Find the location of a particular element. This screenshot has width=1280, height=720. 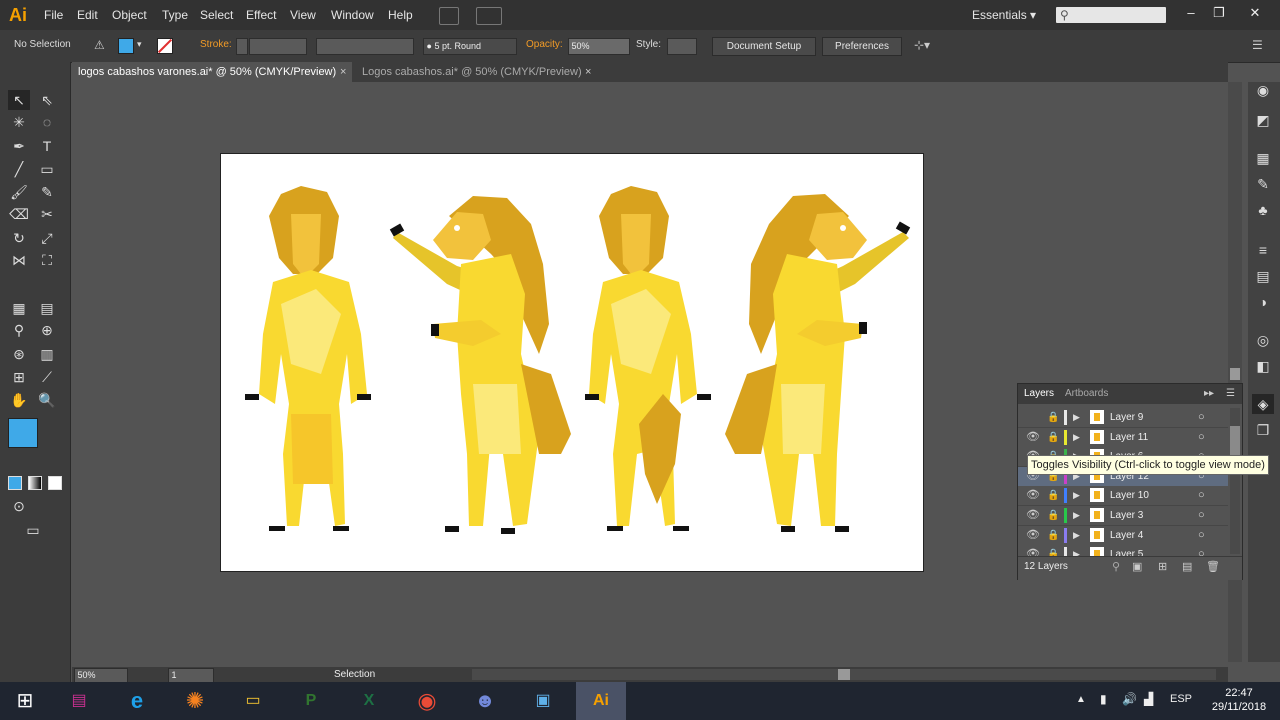

vertical-scroll-thumb is located at coordinates (1235, 374).